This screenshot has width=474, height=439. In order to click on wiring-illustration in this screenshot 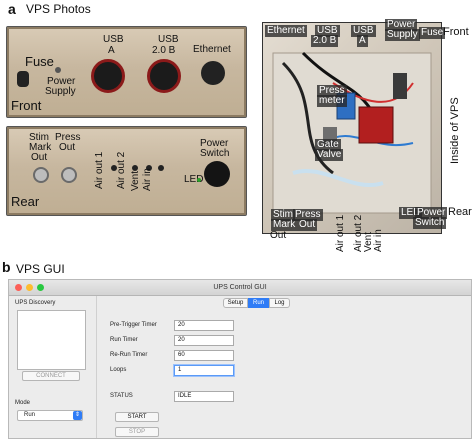, I will do `click(352, 132)`.